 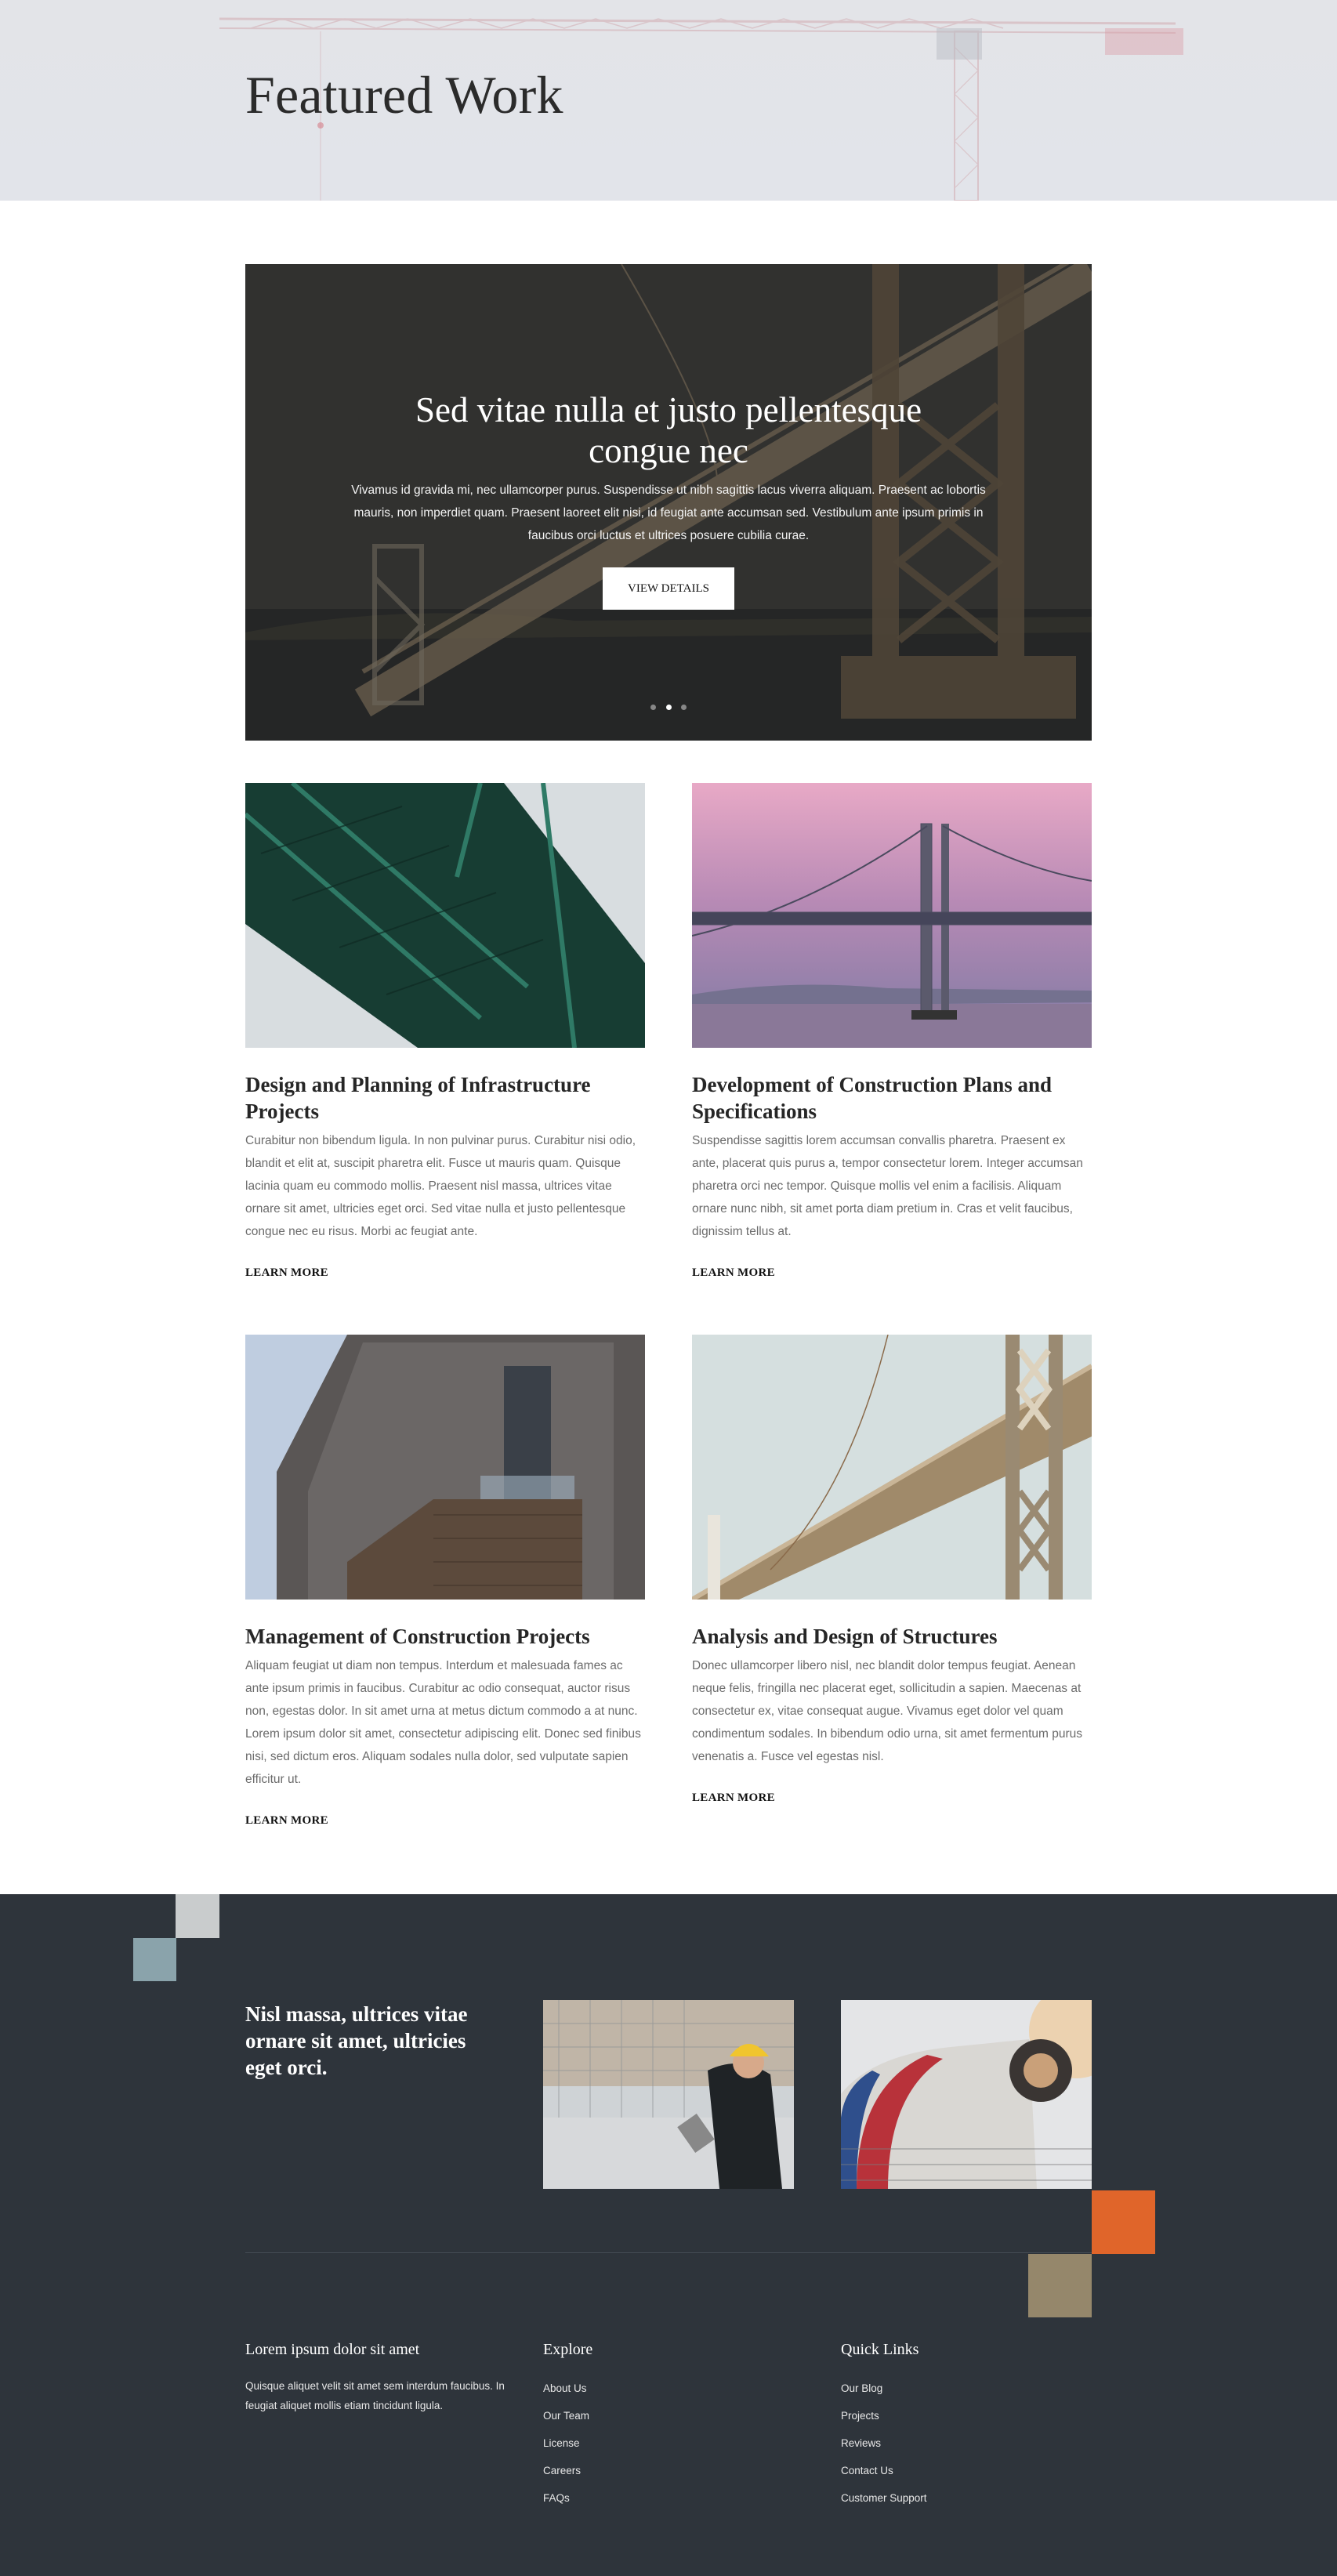 What do you see at coordinates (845, 1636) in the screenshot?
I see `project-title: Analysis and Design of Structures` at bounding box center [845, 1636].